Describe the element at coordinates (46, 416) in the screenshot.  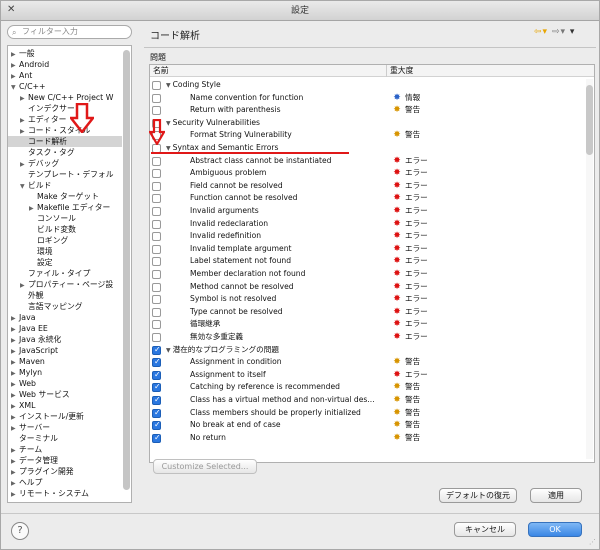
I see `tree-item: ▶ インストール/更新` at that location.